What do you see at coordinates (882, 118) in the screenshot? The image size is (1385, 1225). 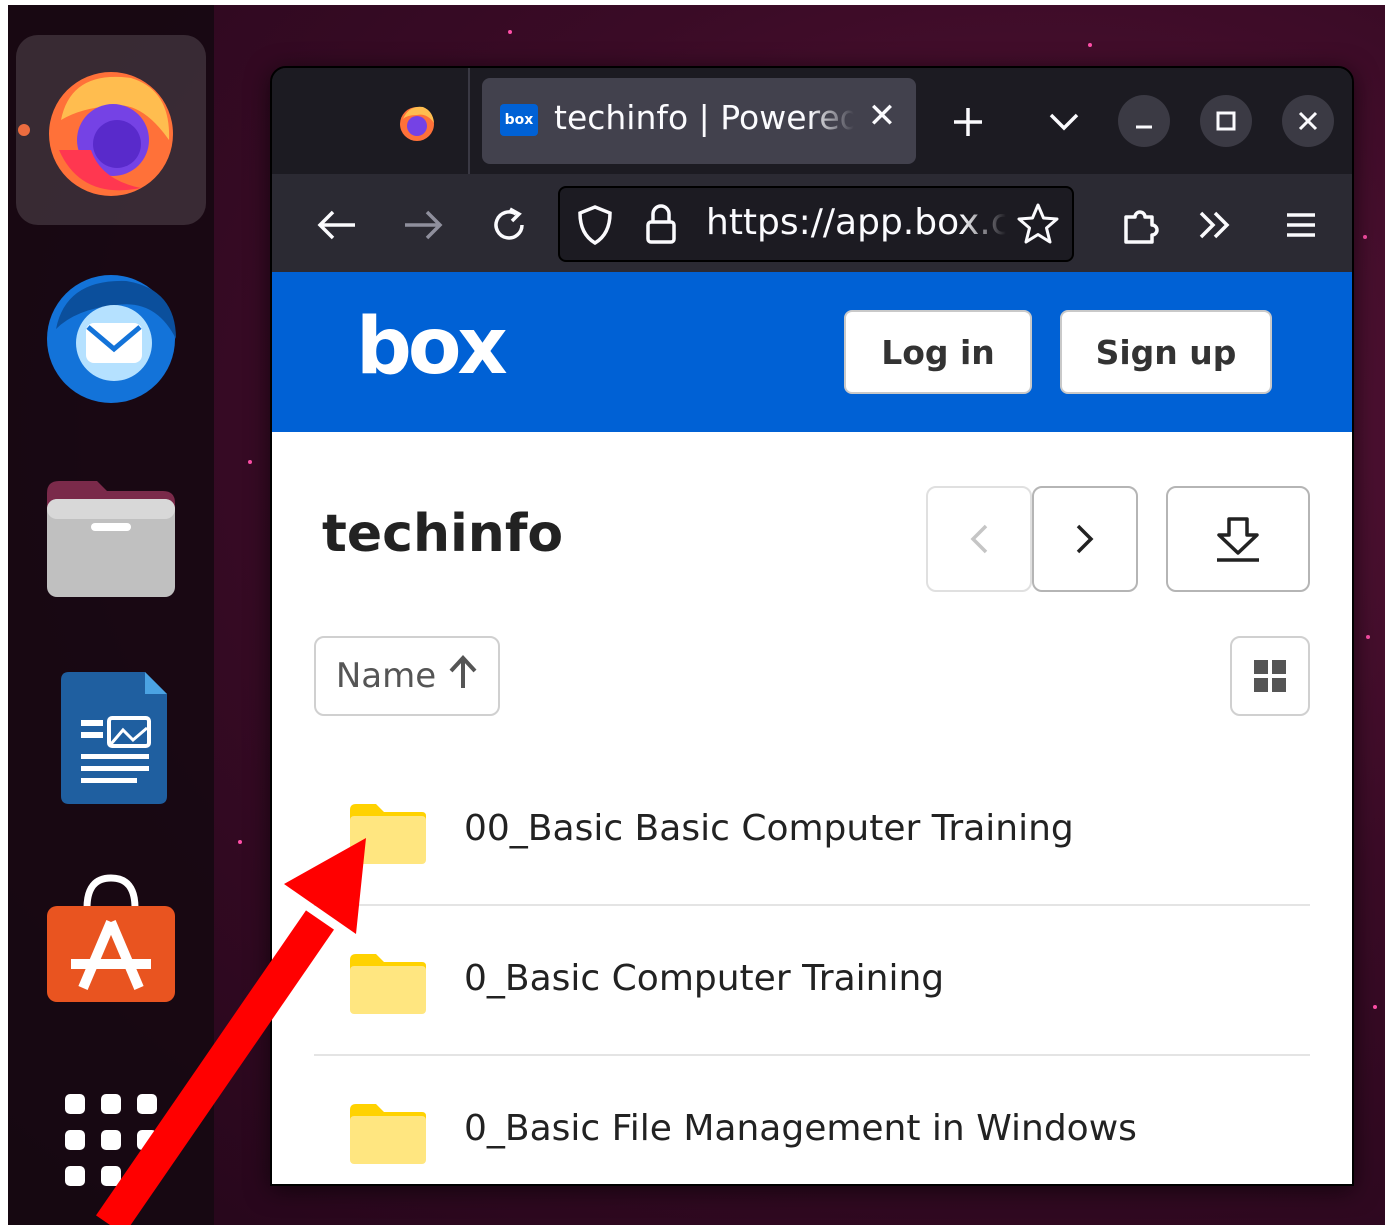 I see `tab-close-icon: ✕` at bounding box center [882, 118].